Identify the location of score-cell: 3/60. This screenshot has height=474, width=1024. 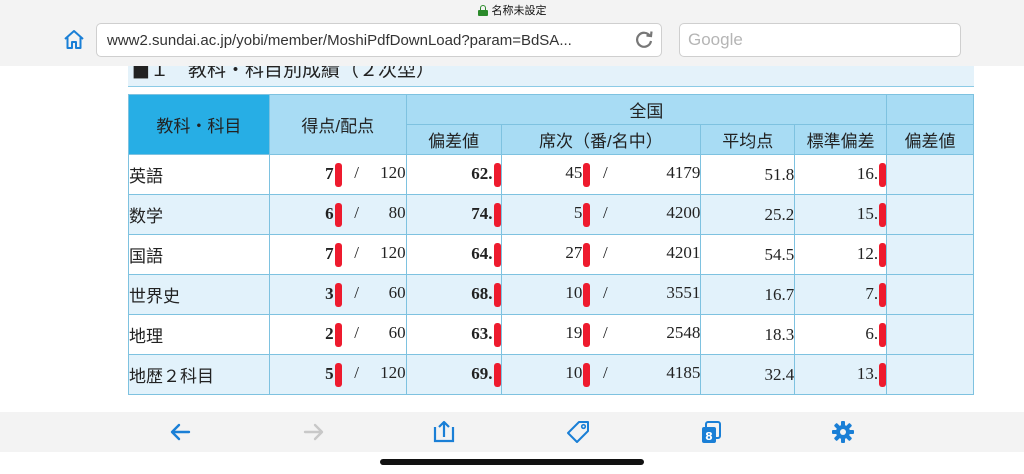
(337, 294).